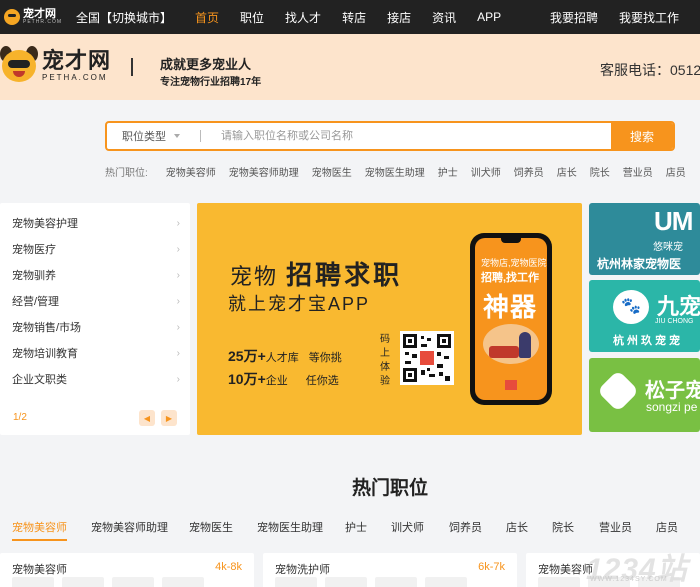 The image size is (700, 587). I want to click on tab-store-manager: 店长, so click(517, 527).